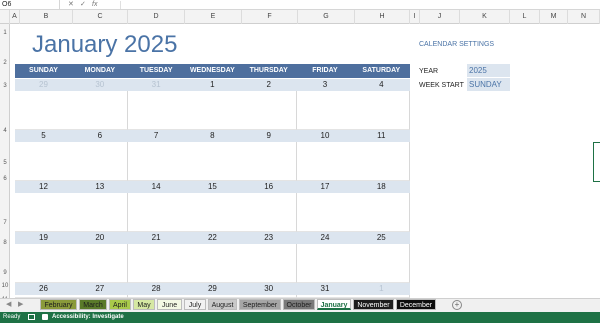  I want to click on sheet-tab-december: December, so click(416, 304).